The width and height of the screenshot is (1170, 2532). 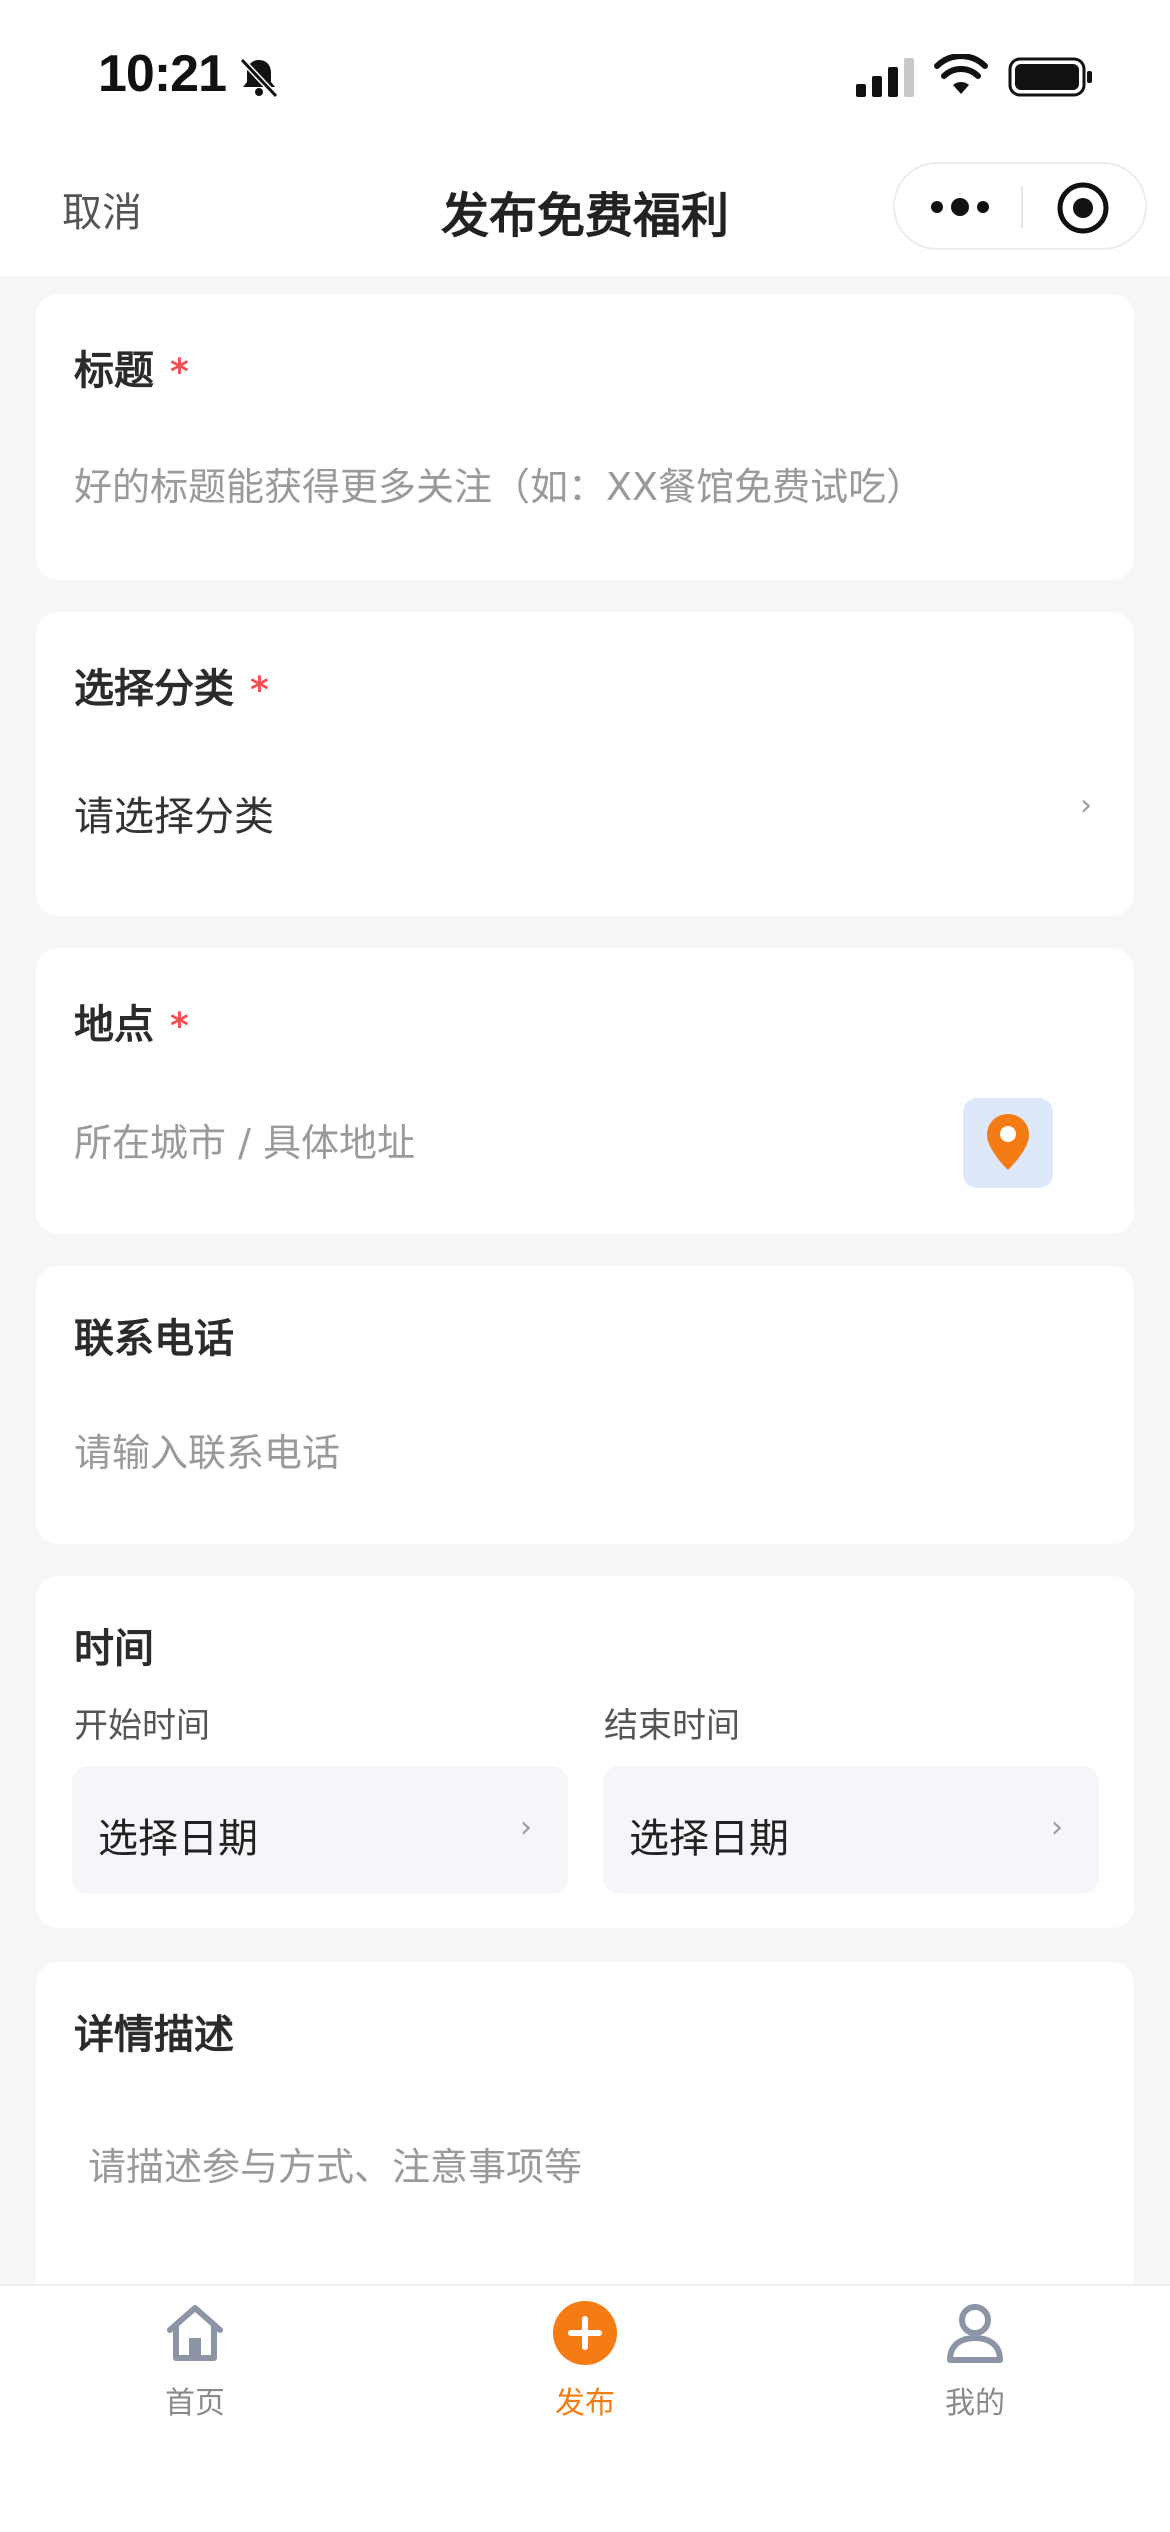 What do you see at coordinates (585, 1405) in the screenshot?
I see `phone-card: 联系电话 请输入联系电话` at bounding box center [585, 1405].